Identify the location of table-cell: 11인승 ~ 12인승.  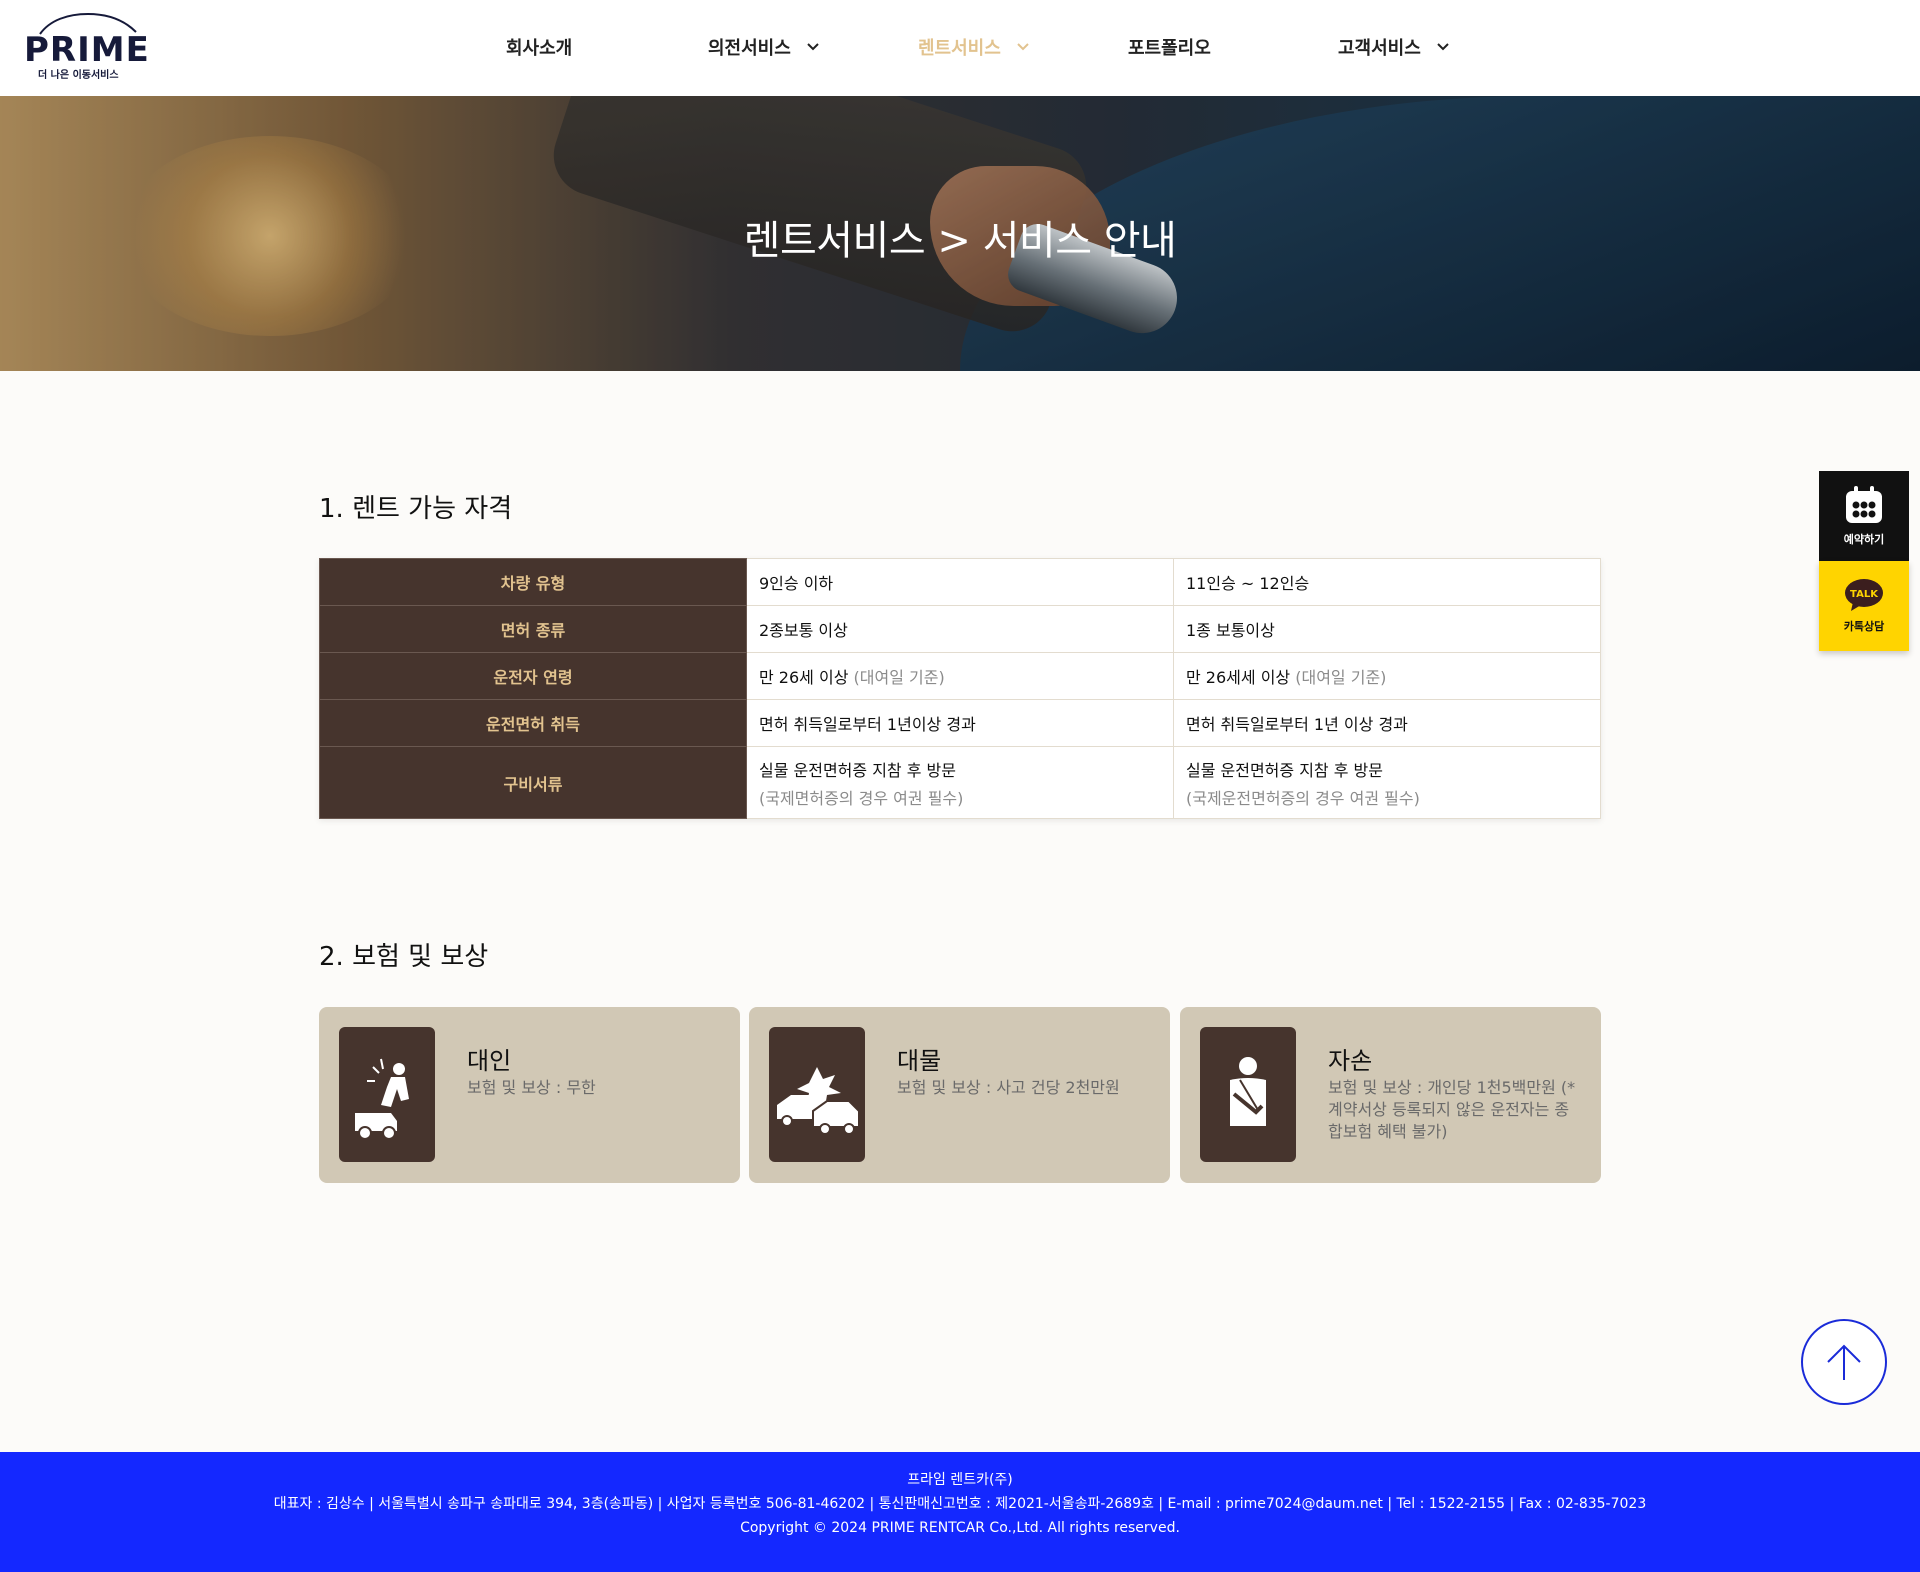
(1387, 582).